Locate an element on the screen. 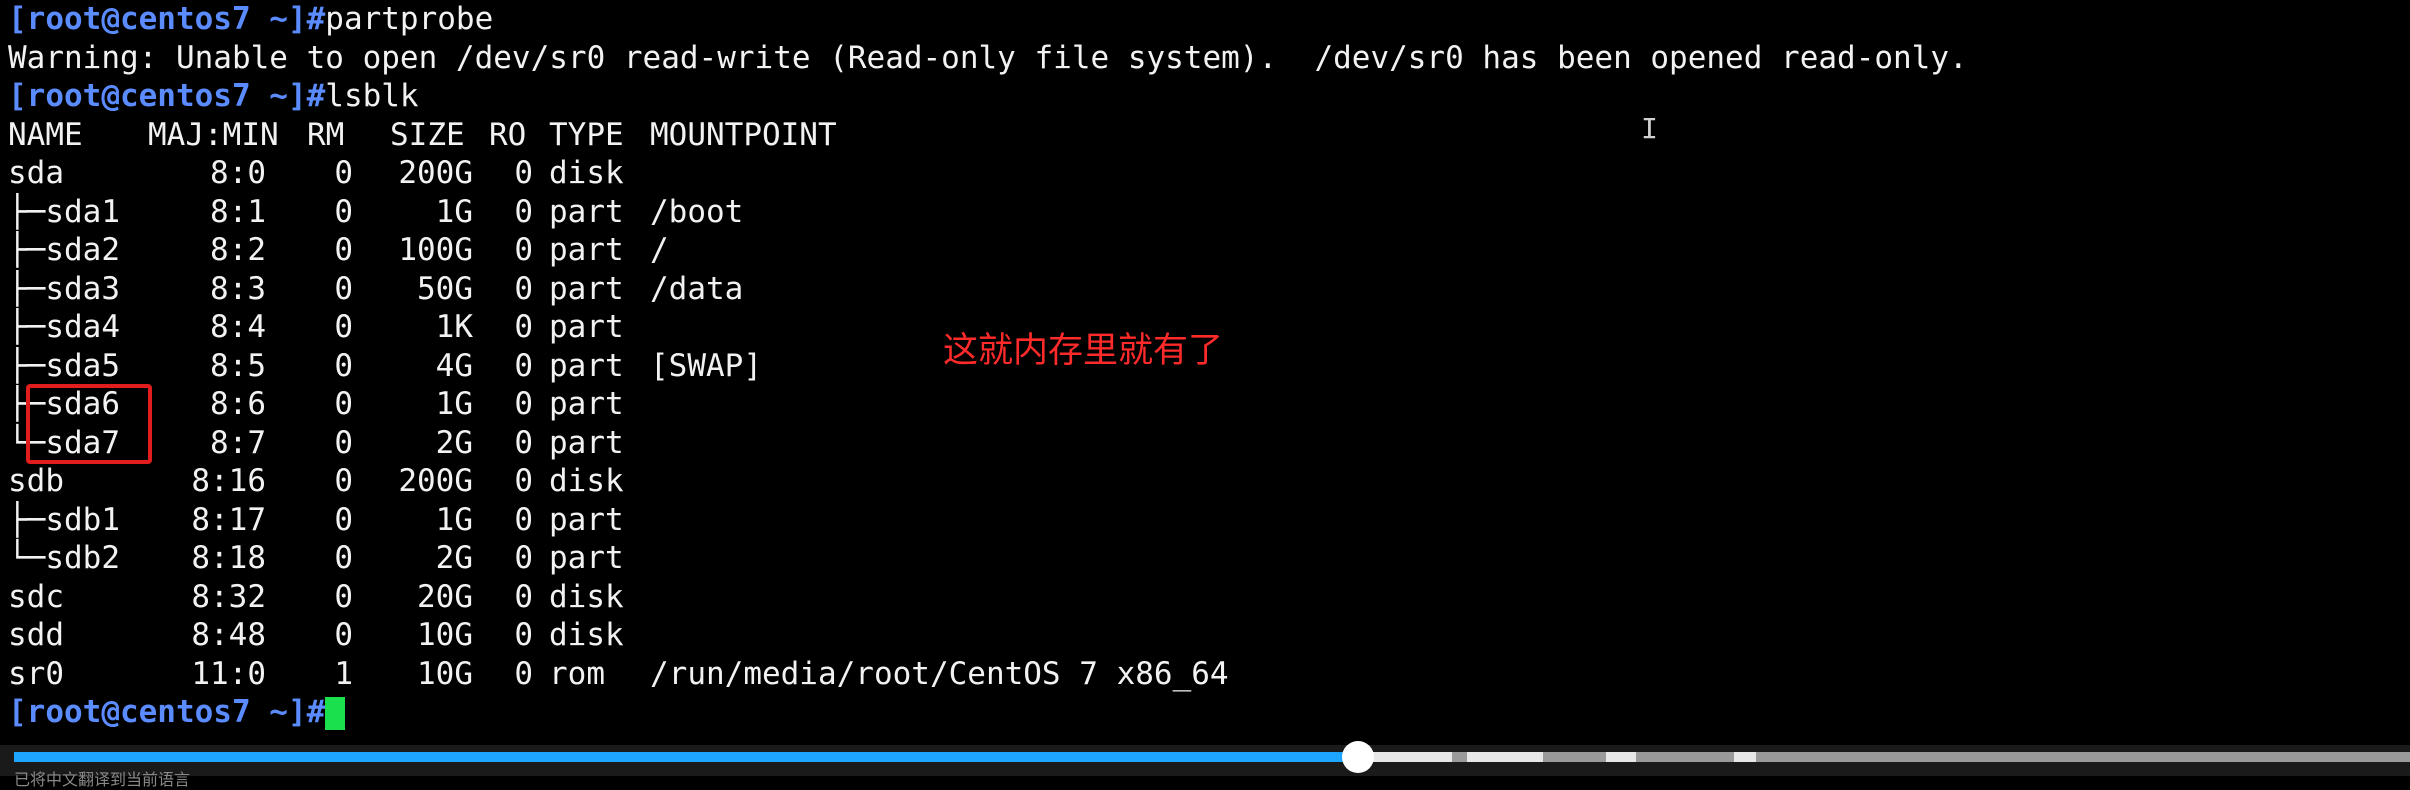  cell-name: sr0 is located at coordinates (36, 673).